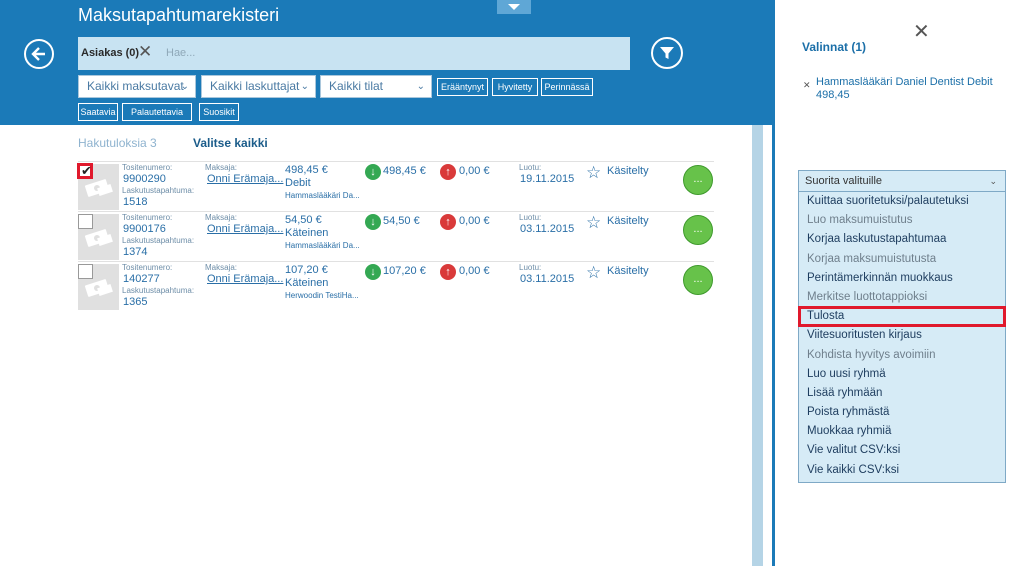 Image resolution: width=1024 pixels, height=566 pixels. I want to click on menu-item: Kohdista hyvitys avoimiin, so click(902, 355).